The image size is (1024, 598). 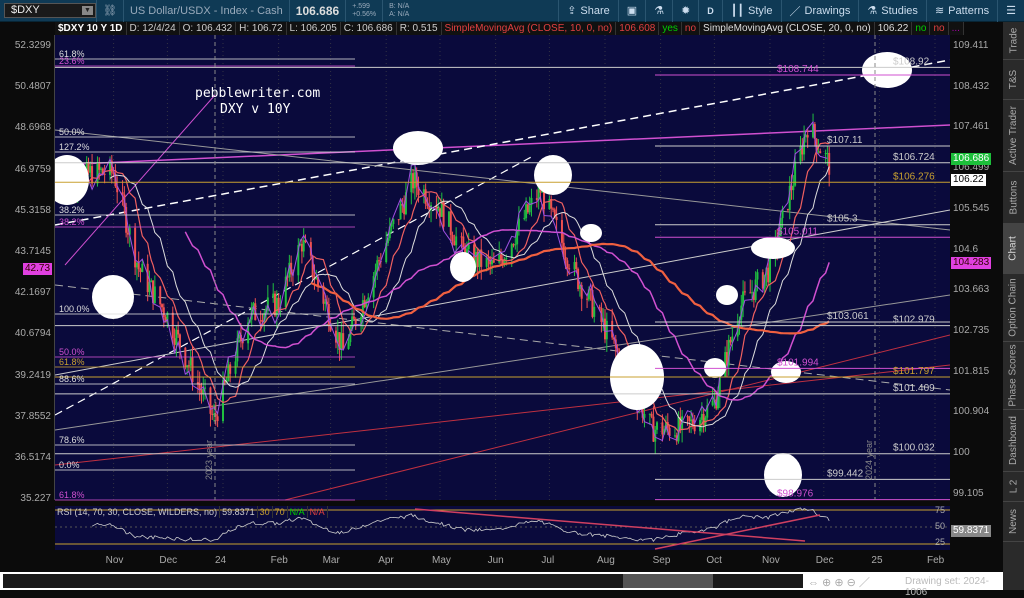 I want to click on flask-button: ⚗, so click(x=658, y=11).